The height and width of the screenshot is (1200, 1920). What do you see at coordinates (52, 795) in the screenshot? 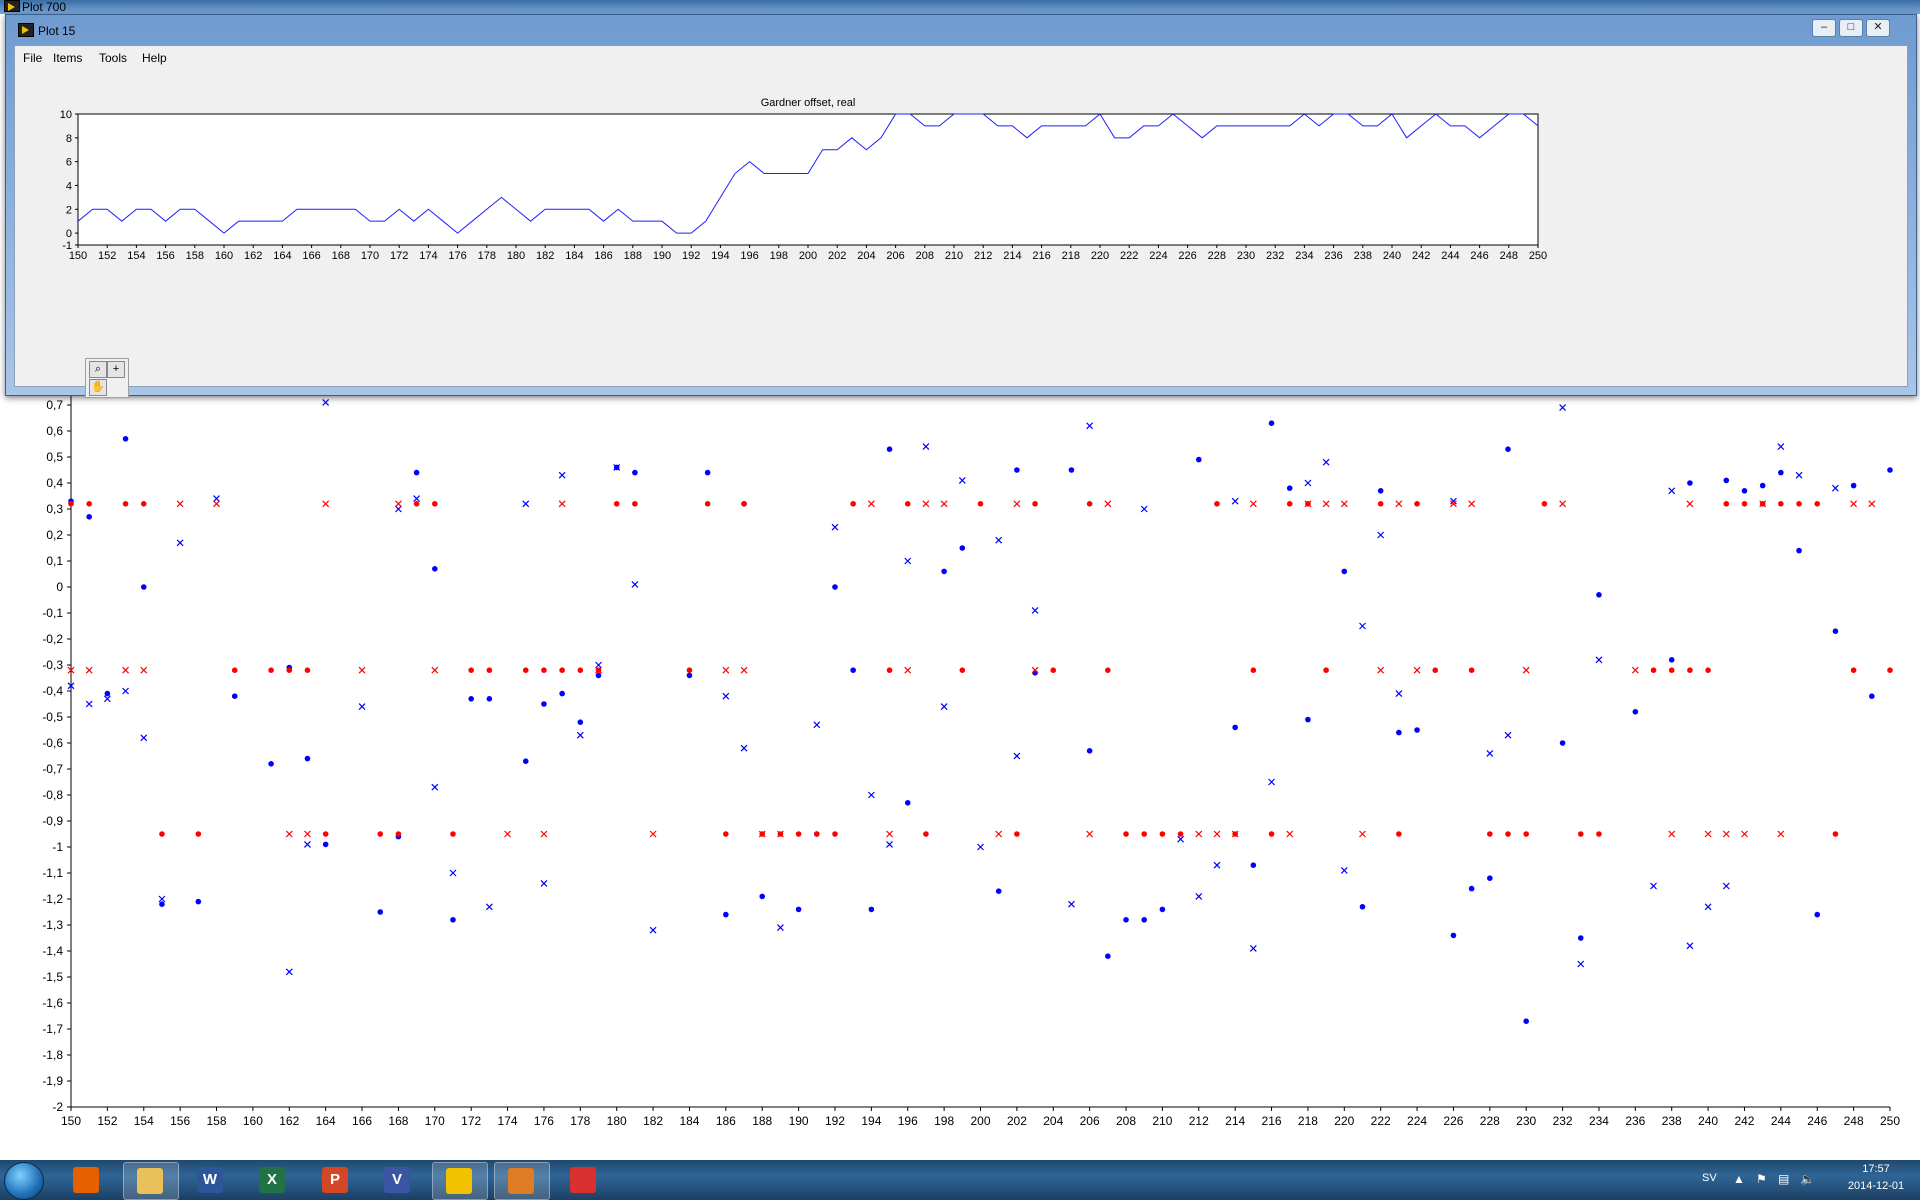
I see `y-tick-label: -0,8` at bounding box center [52, 795].